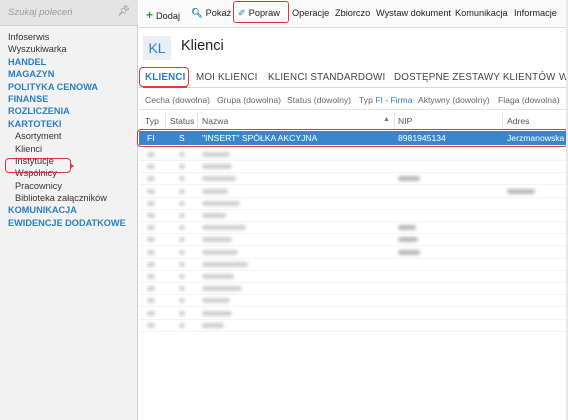 This screenshot has width=568, height=420. Describe the element at coordinates (72, 74) in the screenshot. I see `nav-item-magazyn: MAGAZYN` at that location.